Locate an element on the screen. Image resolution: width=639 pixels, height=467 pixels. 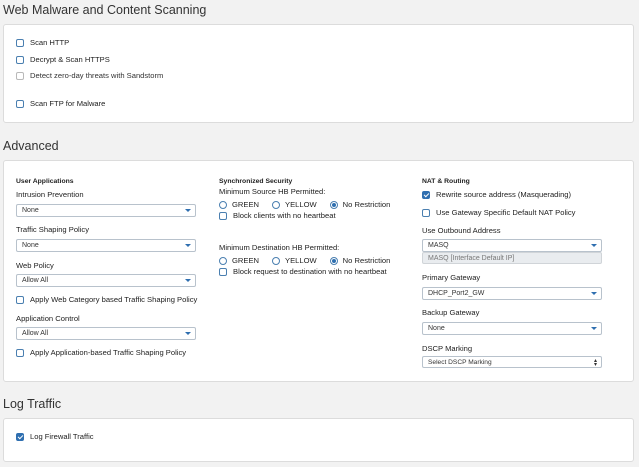
advanced-title: Advanced is located at coordinates (31, 146).